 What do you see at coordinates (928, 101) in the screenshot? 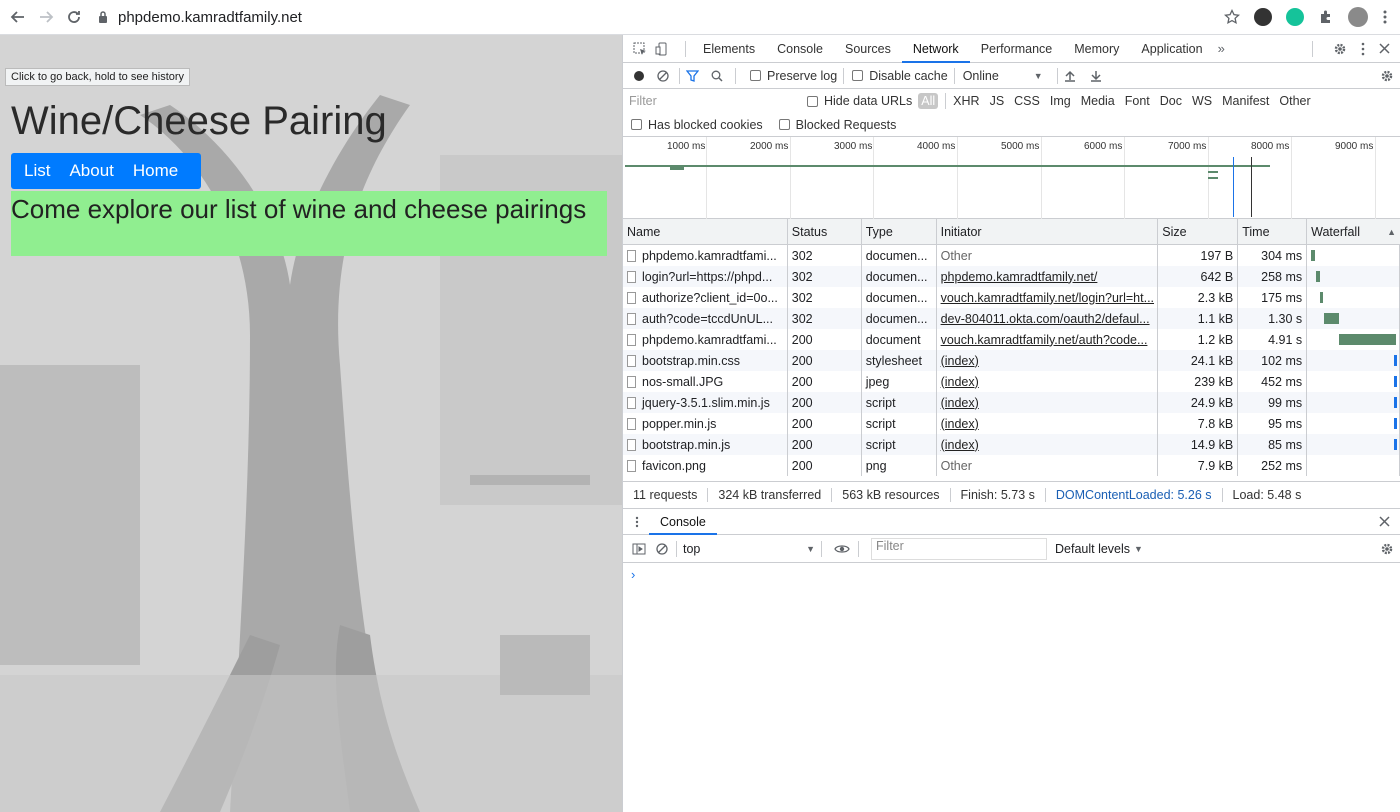
I see `type-filter-all: All` at bounding box center [928, 101].